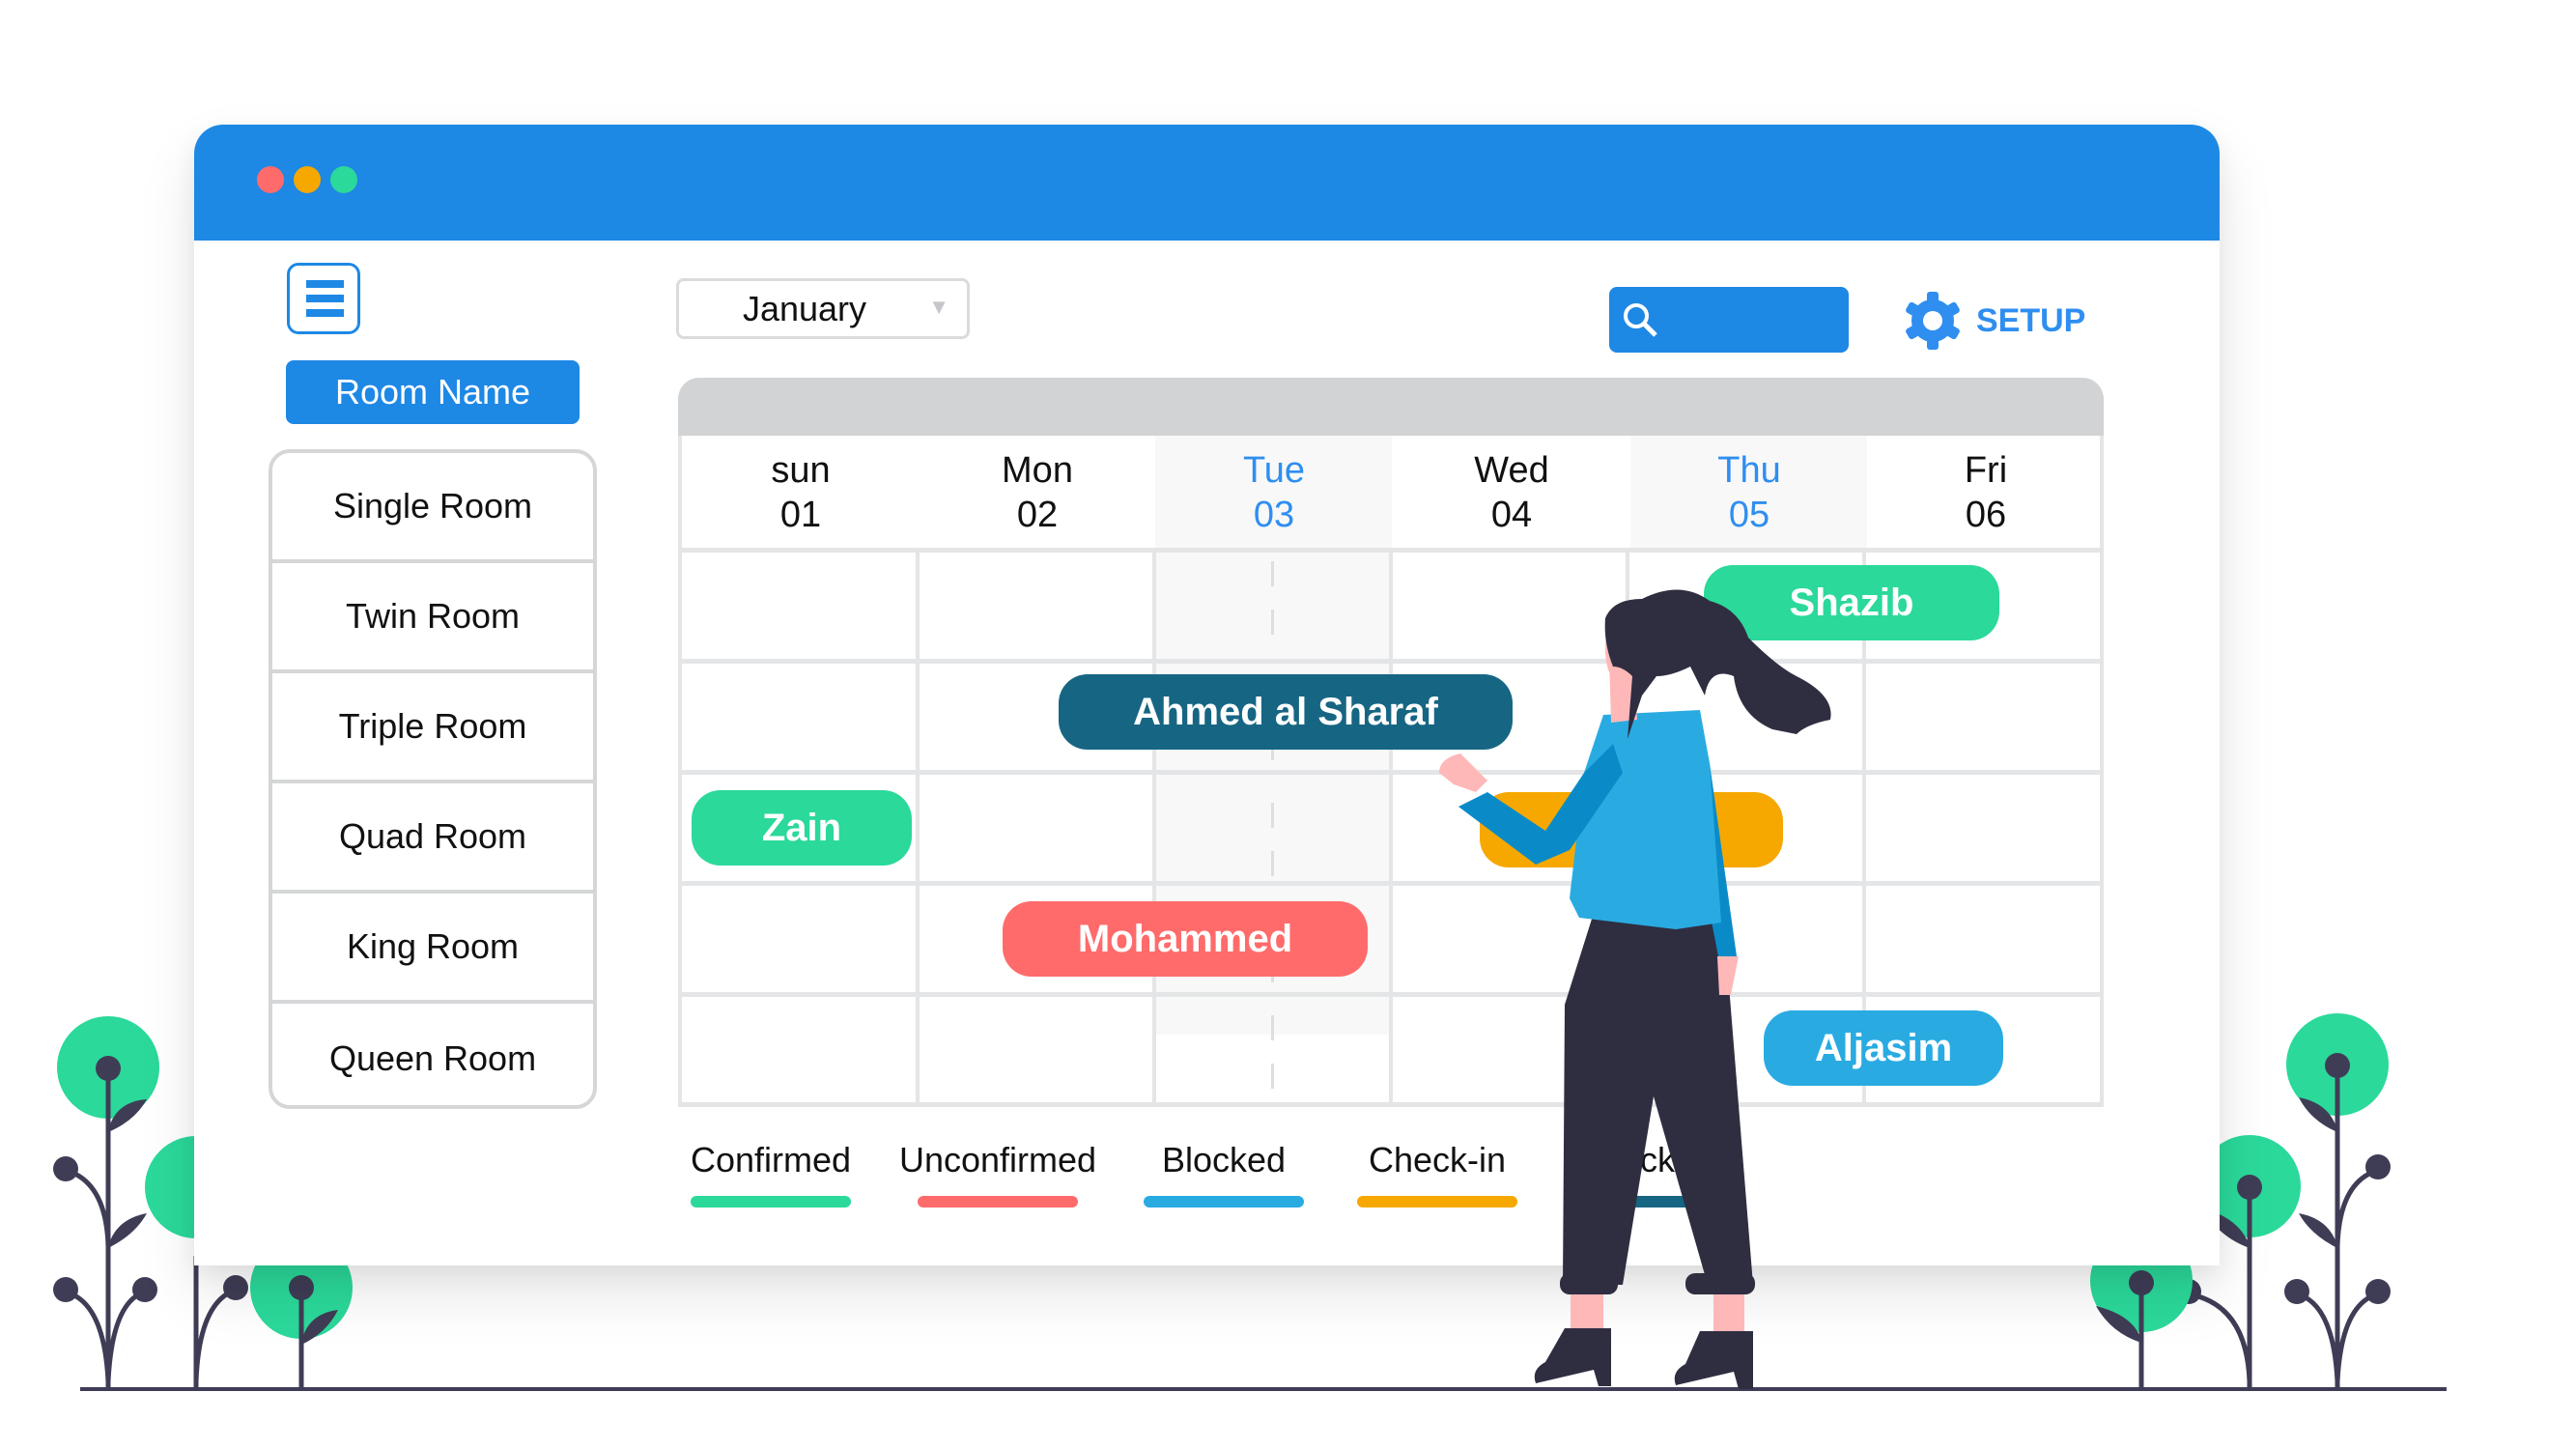 This screenshot has height=1449, width=2576. I want to click on caret-down-icon: ▼, so click(938, 307).